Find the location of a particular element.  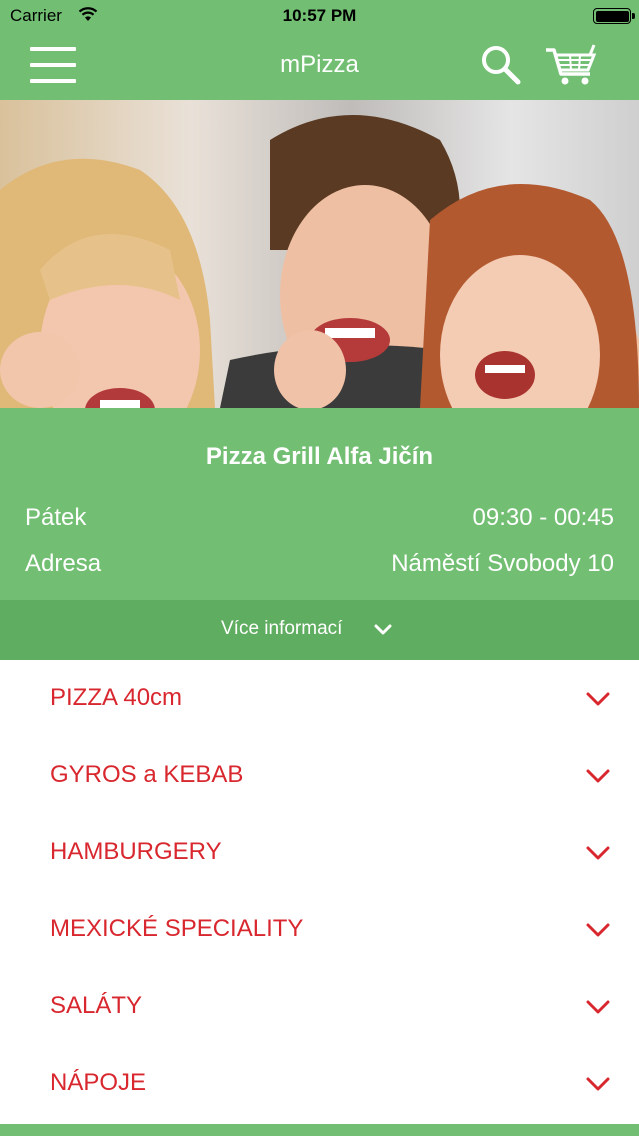

category-item-napoje: NÁPOJE is located at coordinates (319, 1083).